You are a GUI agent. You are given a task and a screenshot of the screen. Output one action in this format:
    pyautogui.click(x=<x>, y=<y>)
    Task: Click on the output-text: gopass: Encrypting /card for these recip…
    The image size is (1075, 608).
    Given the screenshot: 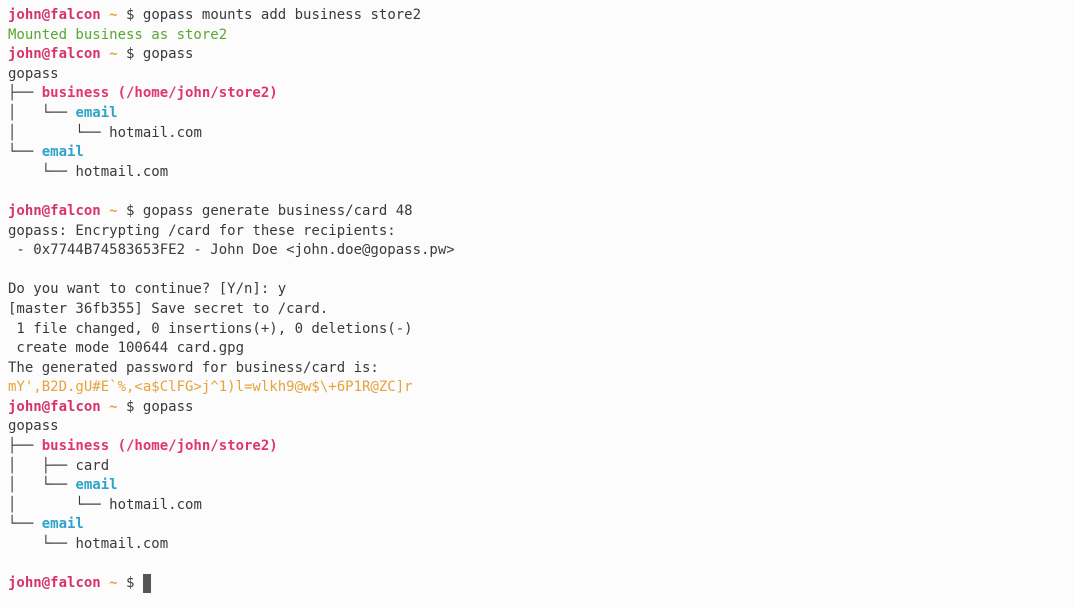 What is the action you would take?
    pyautogui.click(x=202, y=230)
    